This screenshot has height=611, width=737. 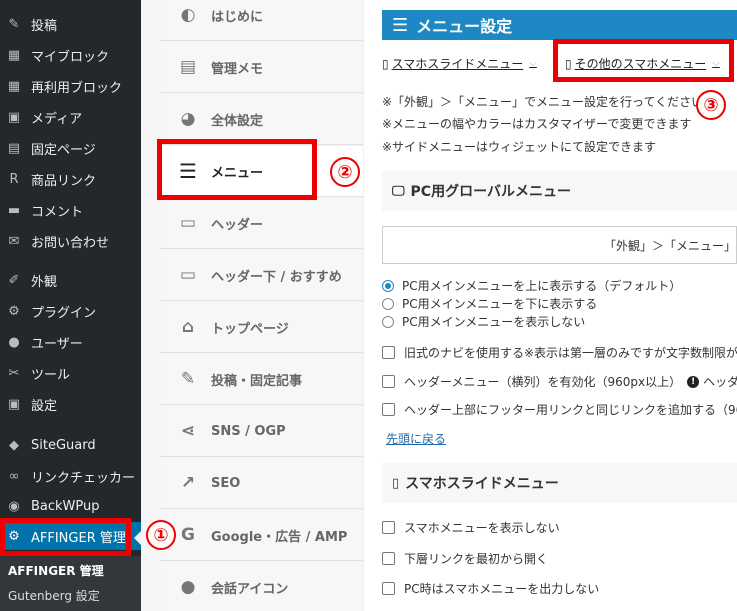 I want to click on checkbox-hide-smartphone-menu: スマホメニューを表示しない, so click(x=471, y=527).